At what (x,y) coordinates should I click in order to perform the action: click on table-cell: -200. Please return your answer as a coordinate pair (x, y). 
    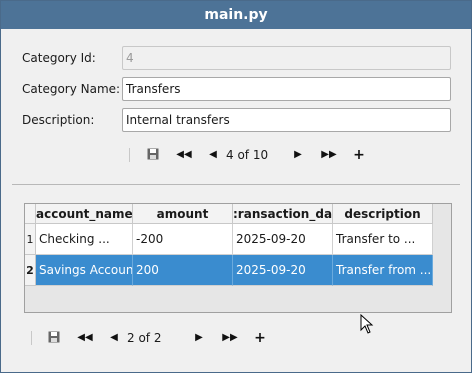
    Looking at the image, I should click on (183, 239).